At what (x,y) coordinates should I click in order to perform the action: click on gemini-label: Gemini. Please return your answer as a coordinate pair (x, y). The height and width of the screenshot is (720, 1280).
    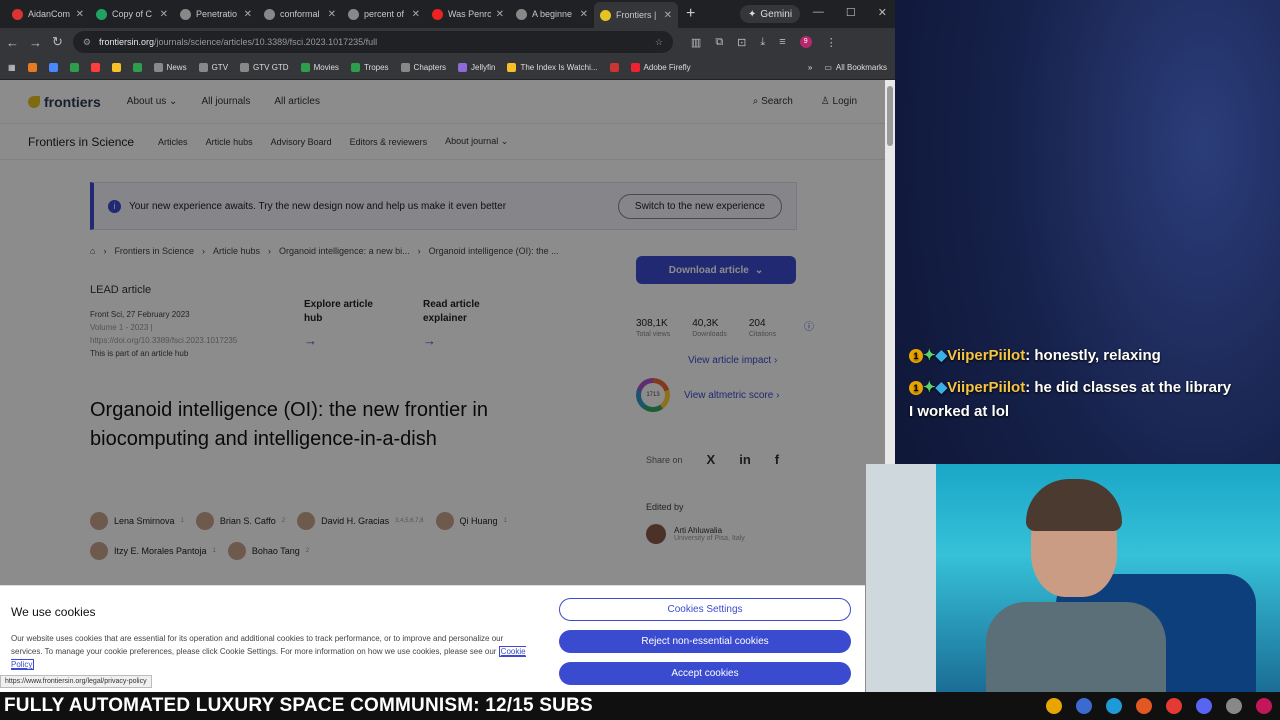
    Looking at the image, I should click on (776, 14).